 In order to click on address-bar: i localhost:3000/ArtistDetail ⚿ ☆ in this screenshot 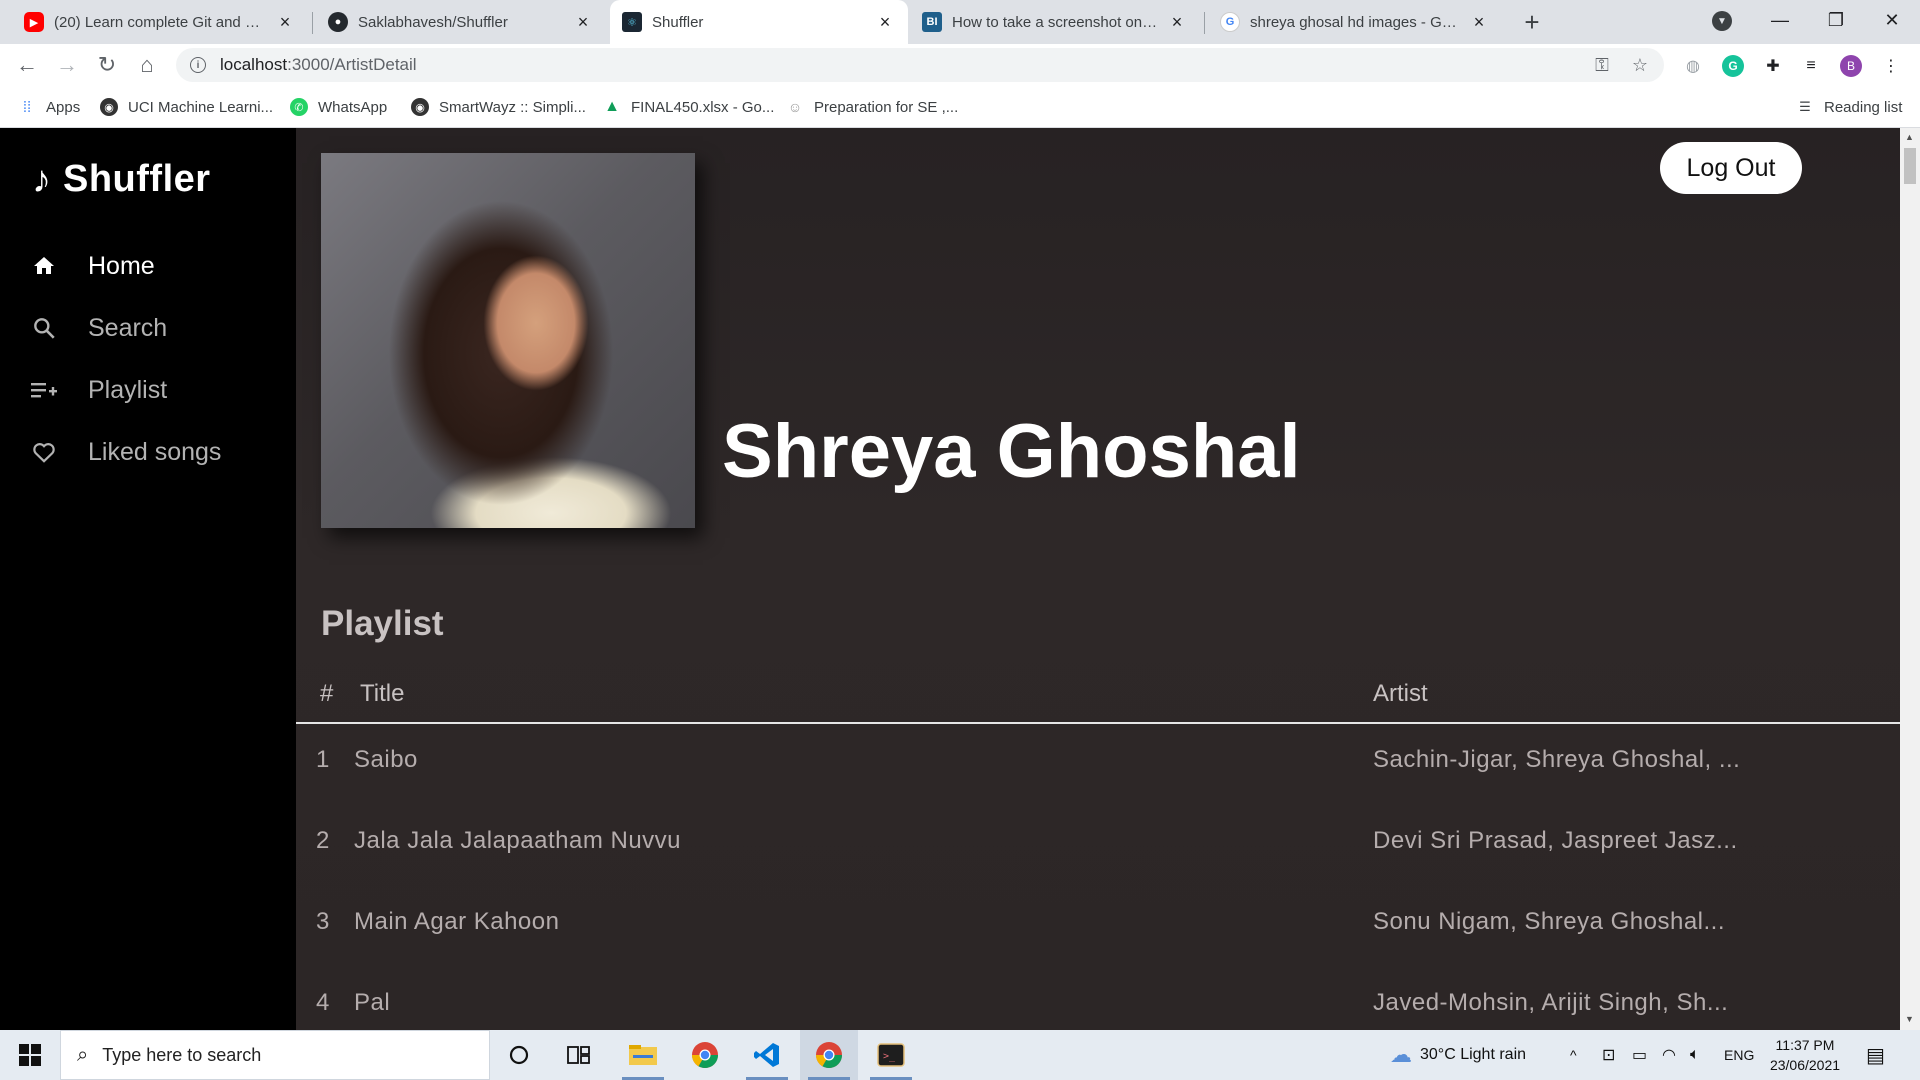, I will do `click(920, 65)`.